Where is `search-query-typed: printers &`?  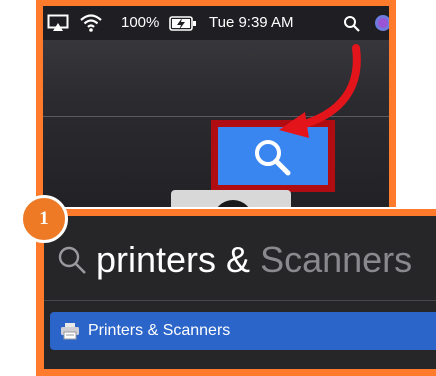 search-query-typed: printers & is located at coordinates (173, 259).